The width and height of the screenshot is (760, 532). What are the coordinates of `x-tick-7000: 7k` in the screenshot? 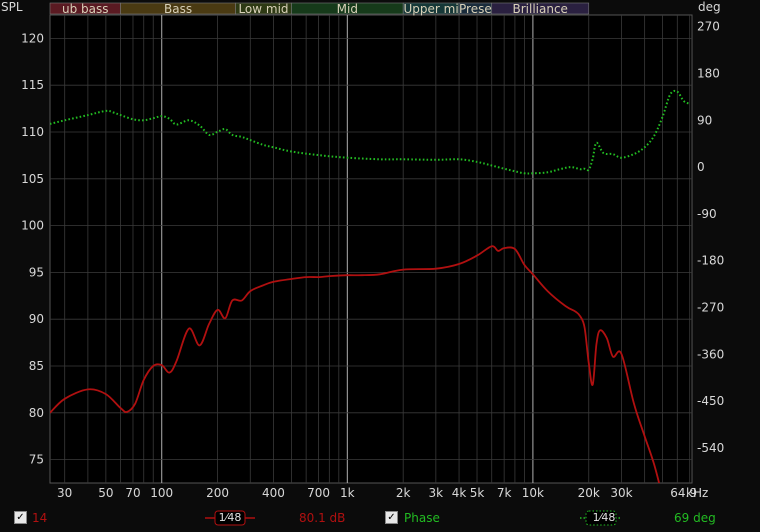 It's located at (504, 493).